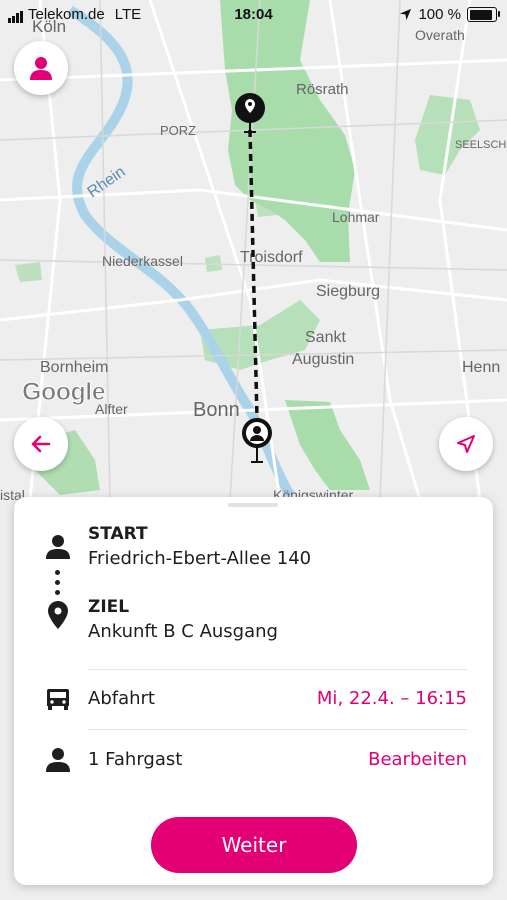 This screenshot has width=507, height=900. What do you see at coordinates (183, 631) in the screenshot?
I see `destination-address: Ankunft B C Ausgang` at bounding box center [183, 631].